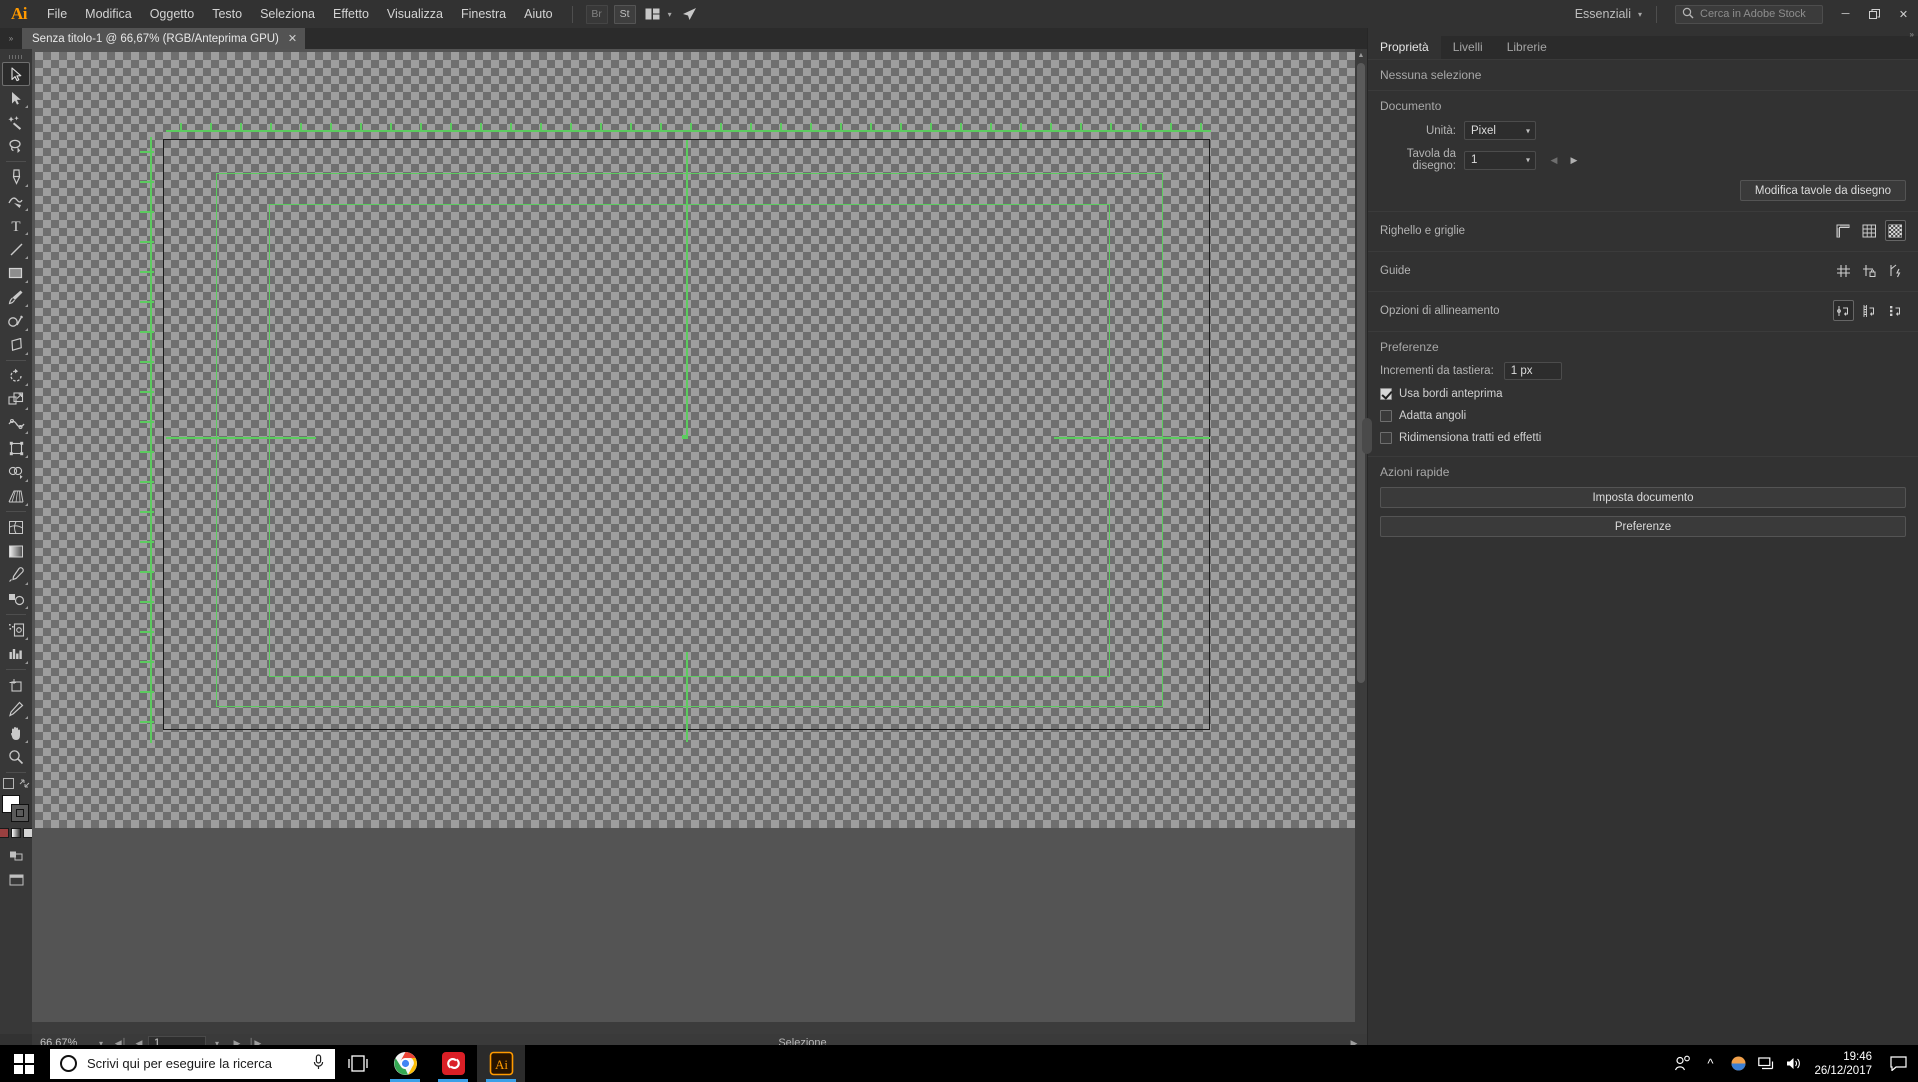 The width and height of the screenshot is (1918, 1082). What do you see at coordinates (415, 14) in the screenshot?
I see `menu-visualizza: Visualizza` at bounding box center [415, 14].